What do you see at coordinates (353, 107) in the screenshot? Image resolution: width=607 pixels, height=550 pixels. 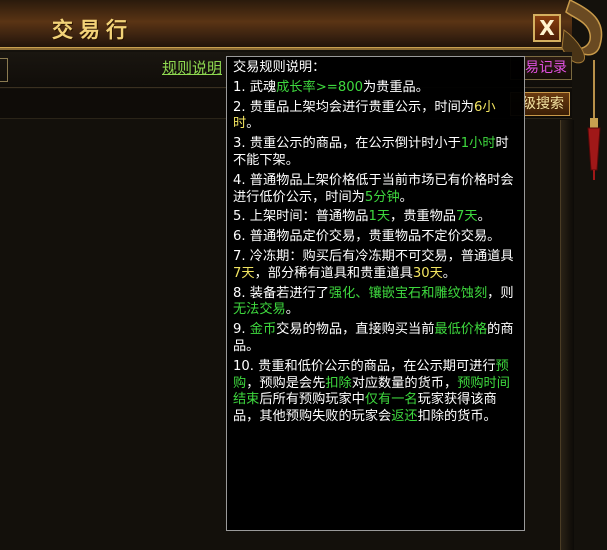 I see `rule-text: 2. 贵重品上架均会进行贵重公示，时间为` at bounding box center [353, 107].